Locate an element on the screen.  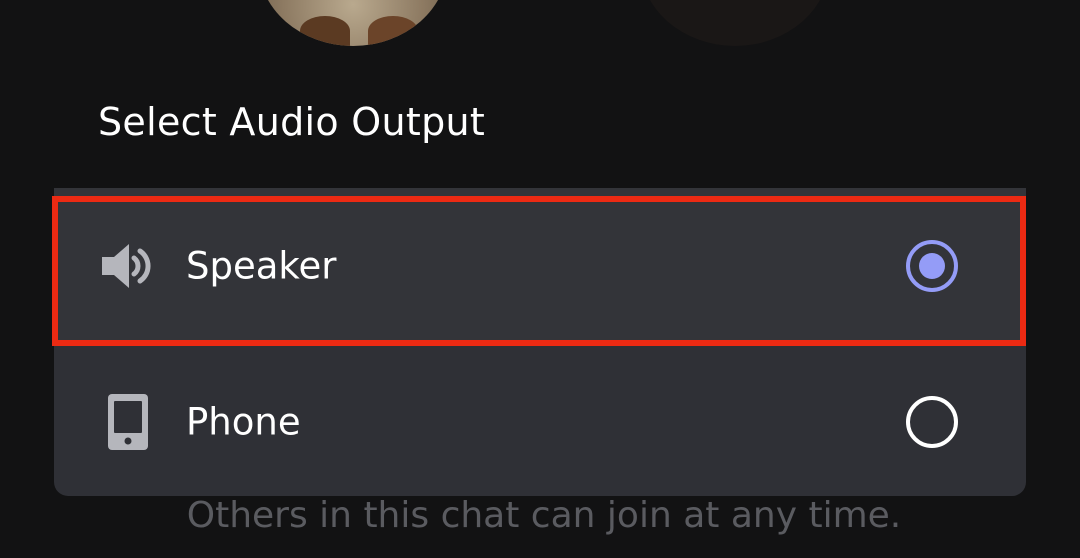
option-speaker-label: Speaker is located at coordinates (261, 266).